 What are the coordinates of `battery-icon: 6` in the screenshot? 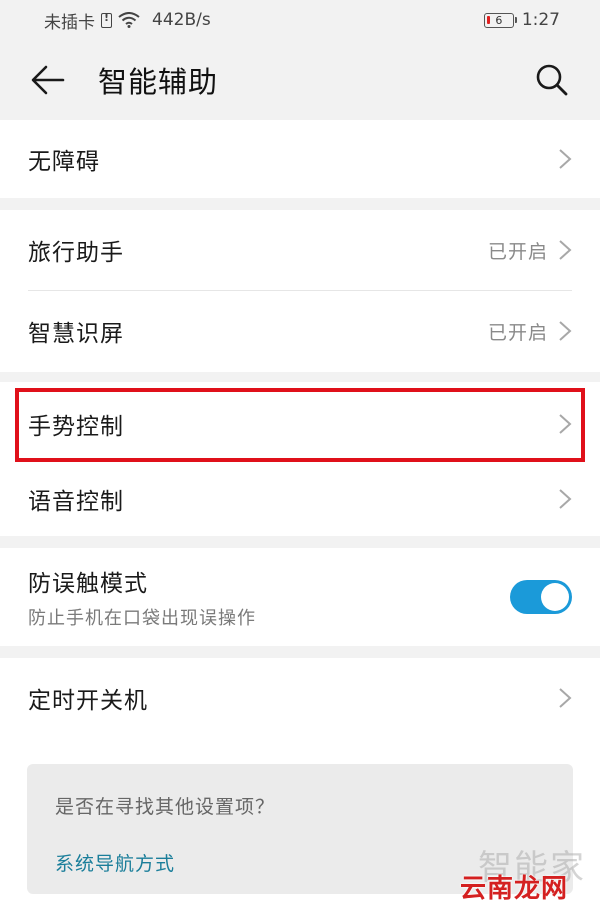 It's located at (500, 20).